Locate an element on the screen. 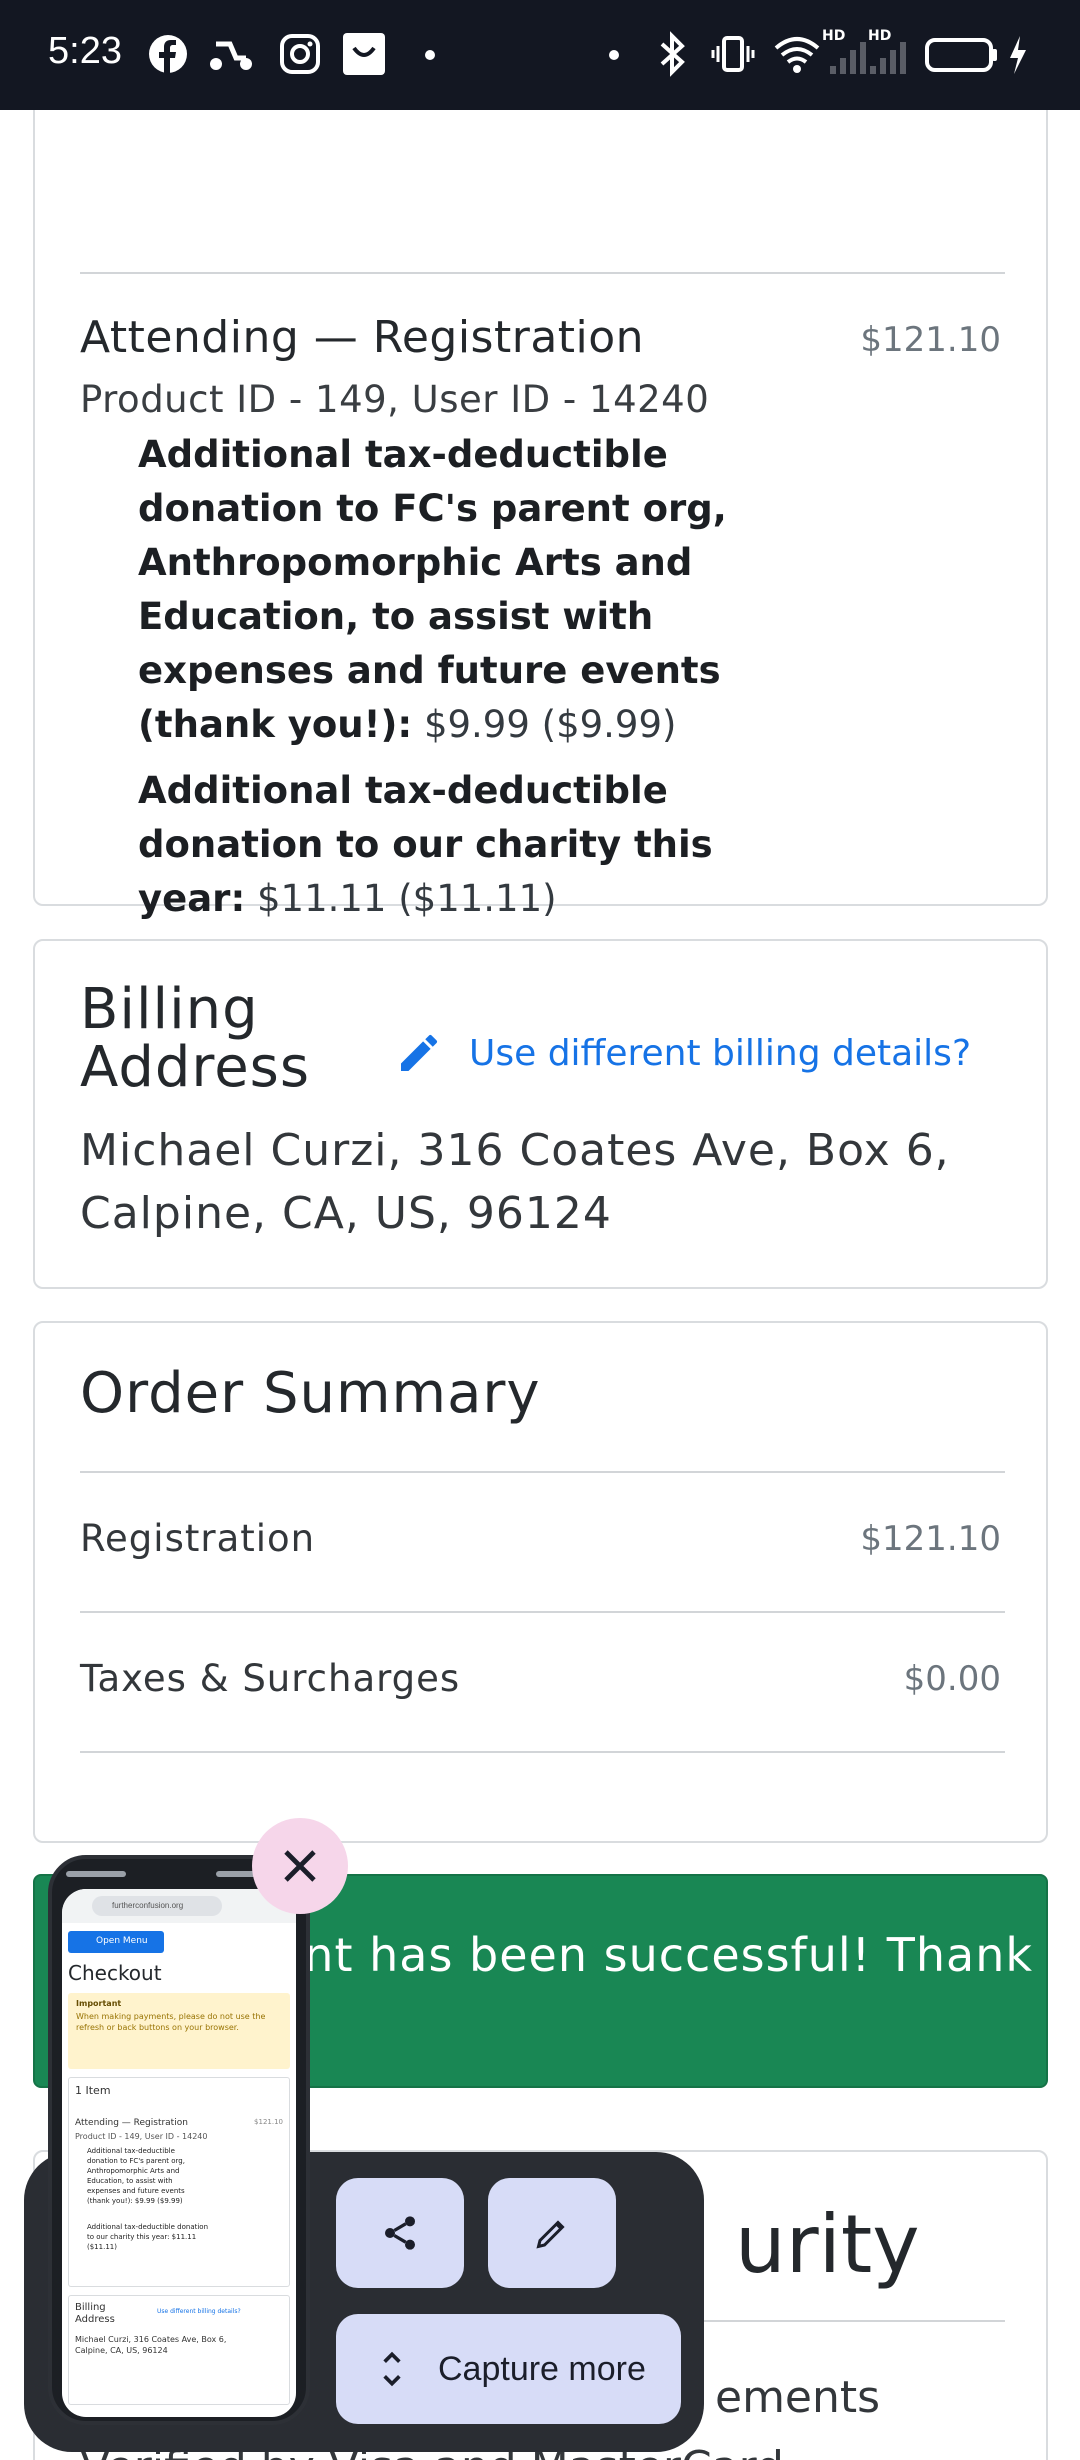  close-button is located at coordinates (300, 1866).